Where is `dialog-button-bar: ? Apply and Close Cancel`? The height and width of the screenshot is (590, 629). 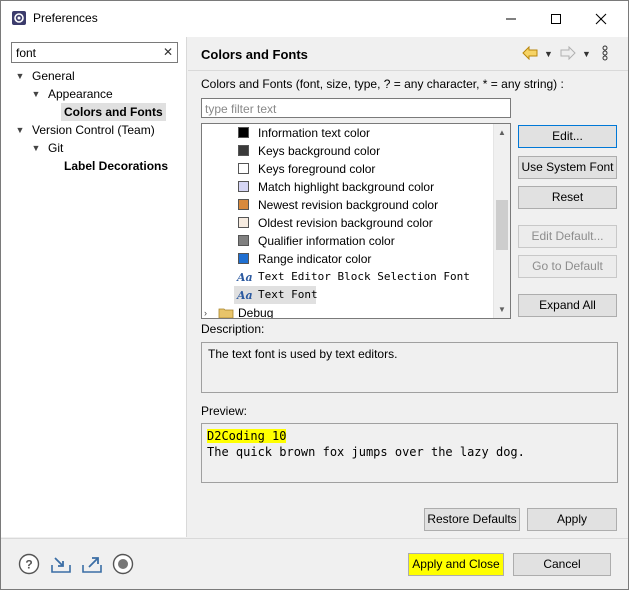 dialog-button-bar: ? Apply and Close Cancel is located at coordinates (314, 563).